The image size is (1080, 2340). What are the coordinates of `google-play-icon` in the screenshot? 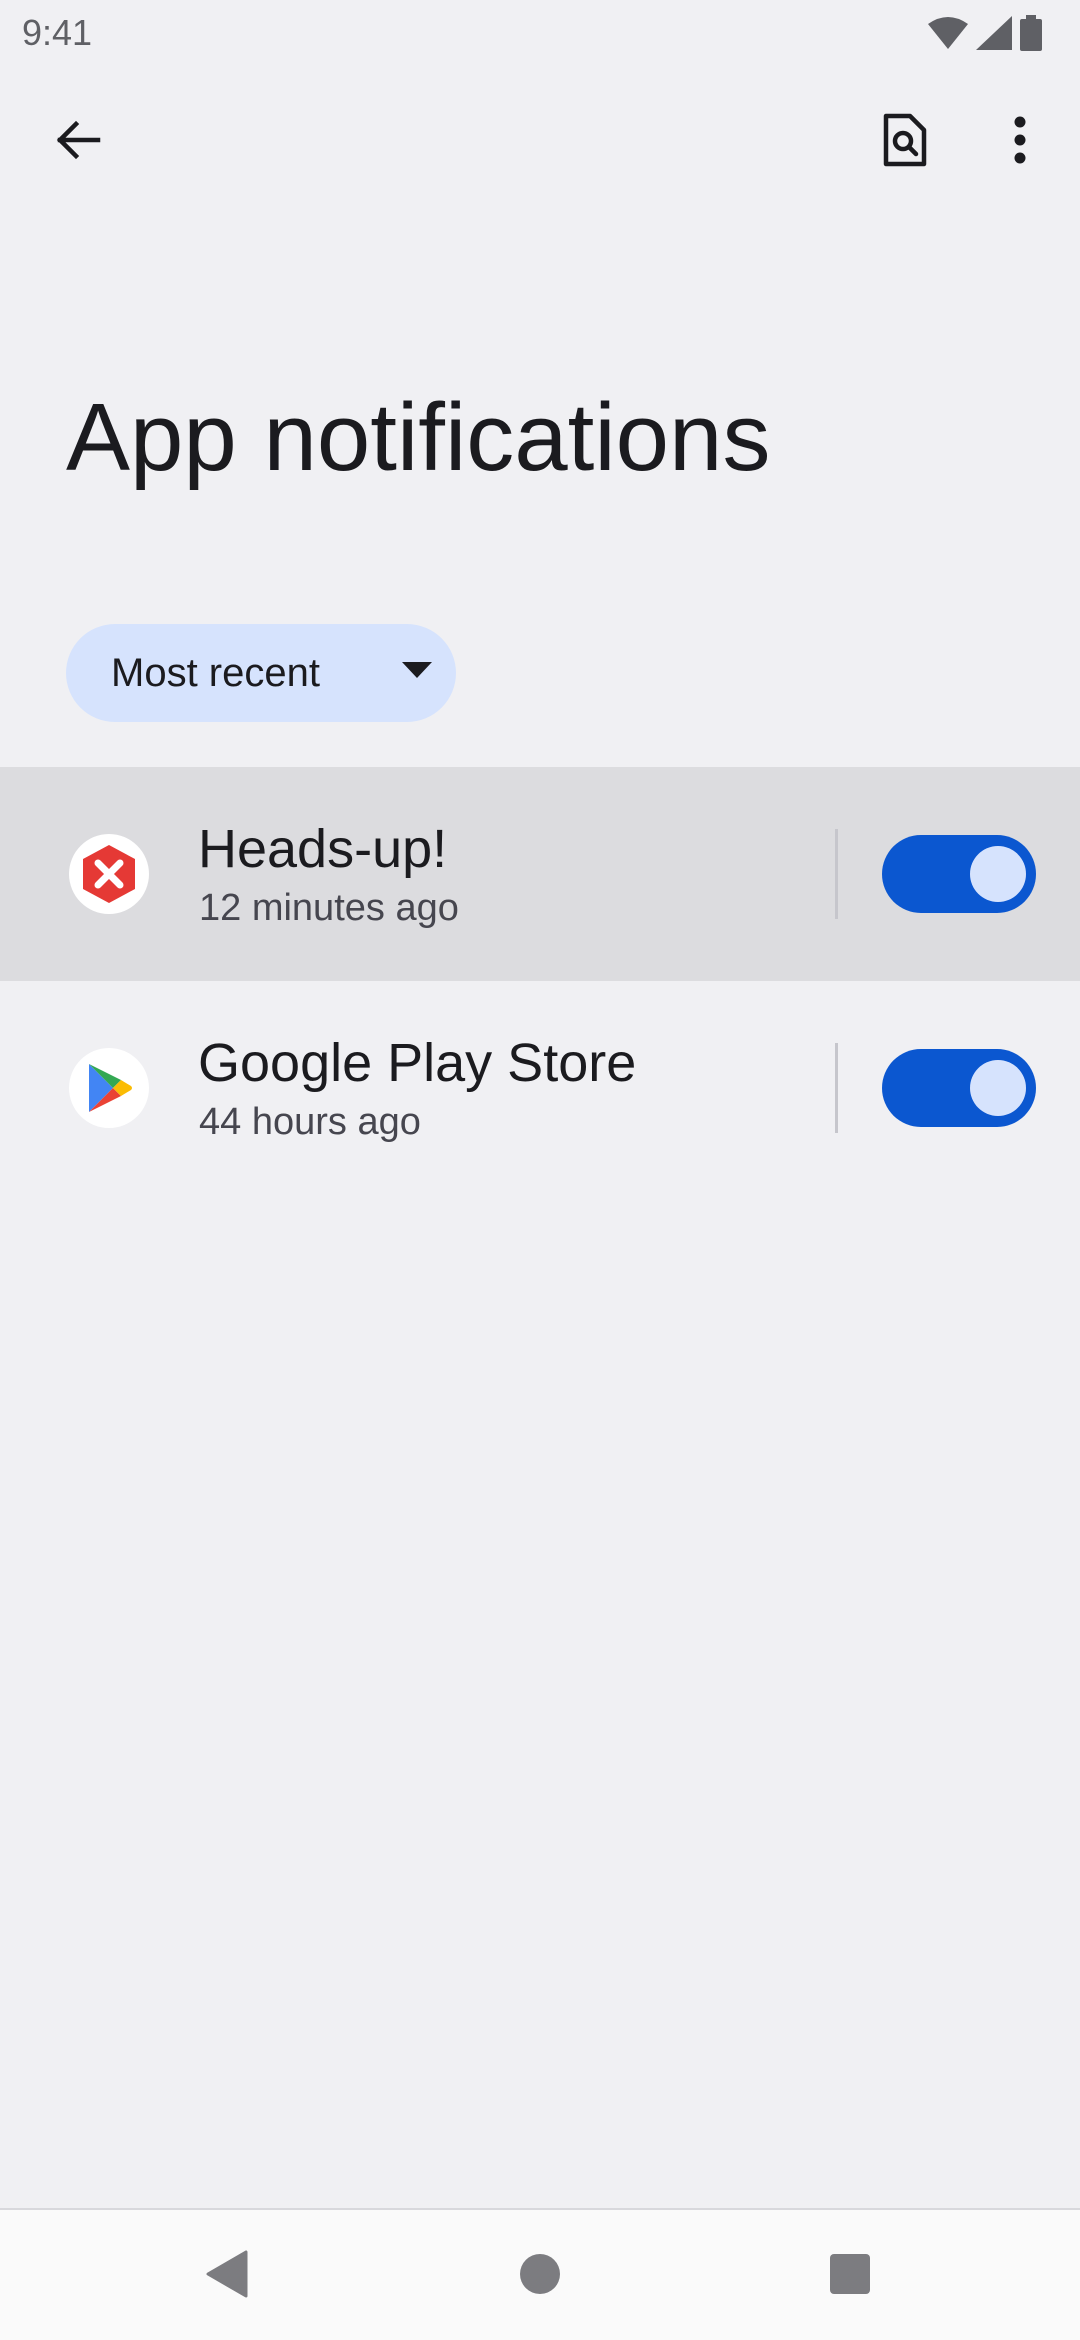 It's located at (109, 1088).